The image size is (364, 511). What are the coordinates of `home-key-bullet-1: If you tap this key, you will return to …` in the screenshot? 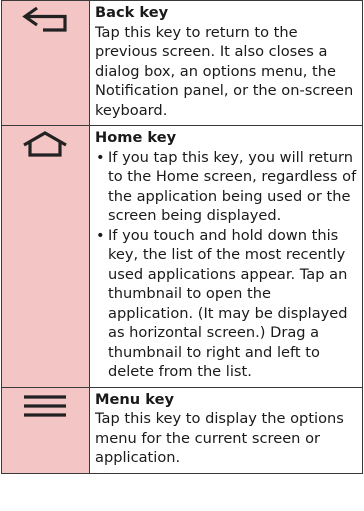 It's located at (226, 187).